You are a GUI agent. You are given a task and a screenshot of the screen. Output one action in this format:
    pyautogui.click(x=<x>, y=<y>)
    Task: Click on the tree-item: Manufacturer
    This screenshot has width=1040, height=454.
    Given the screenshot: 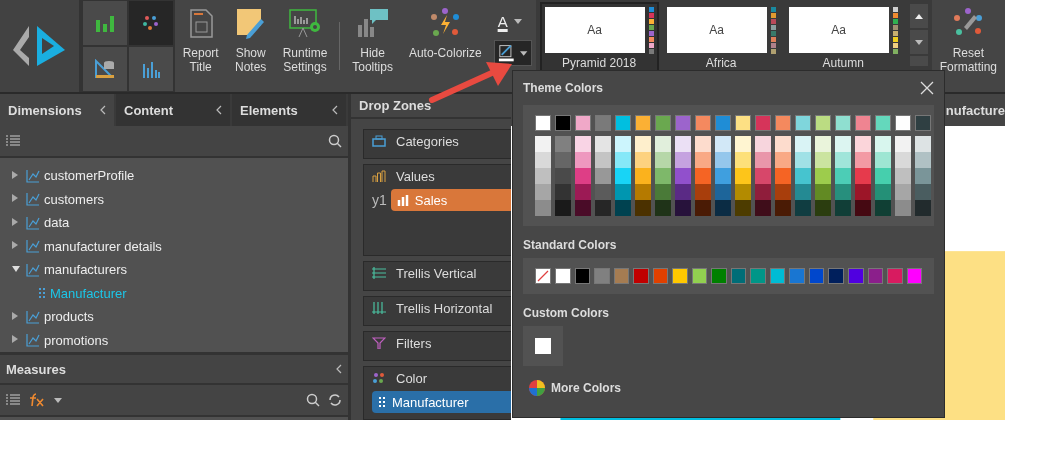 What is the action you would take?
    pyautogui.click(x=88, y=293)
    